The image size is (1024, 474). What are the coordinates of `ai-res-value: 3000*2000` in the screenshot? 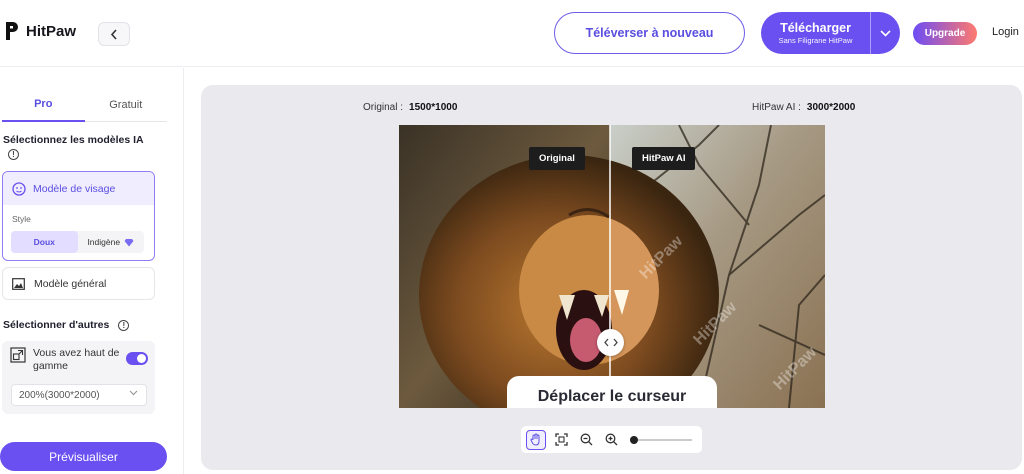 It's located at (831, 107).